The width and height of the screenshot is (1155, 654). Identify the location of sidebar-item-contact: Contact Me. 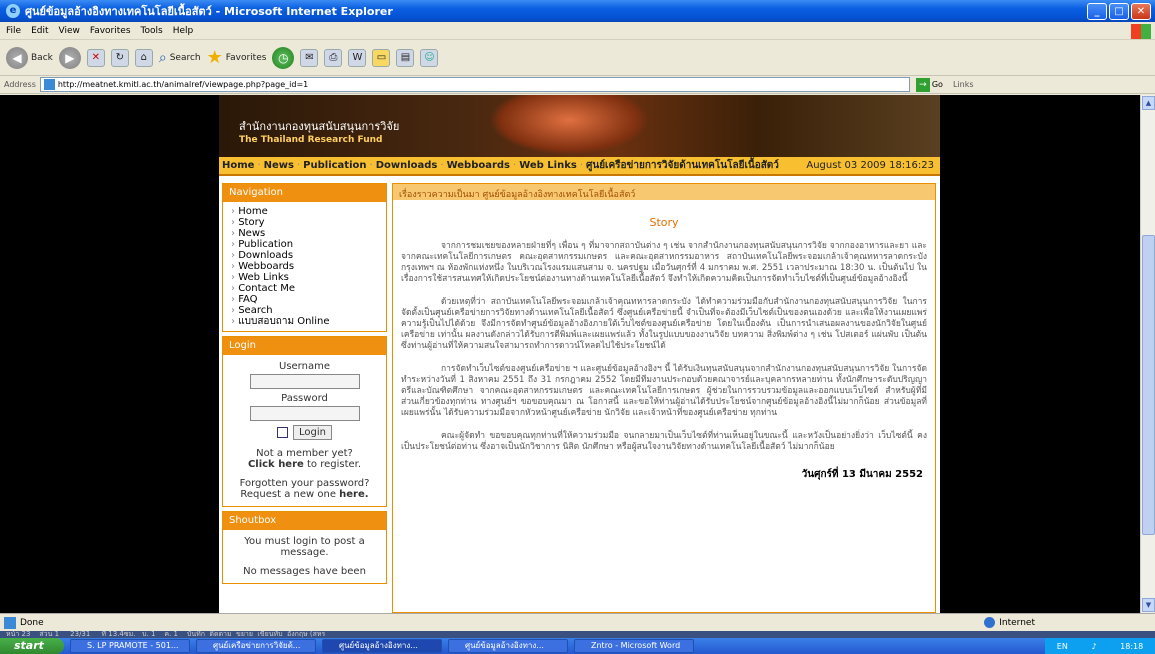
(304, 288).